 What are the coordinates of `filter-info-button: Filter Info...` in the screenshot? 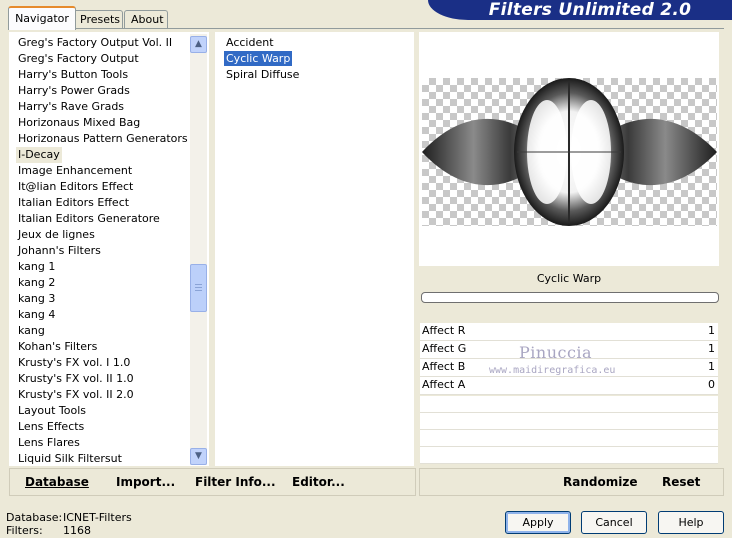 It's located at (235, 482).